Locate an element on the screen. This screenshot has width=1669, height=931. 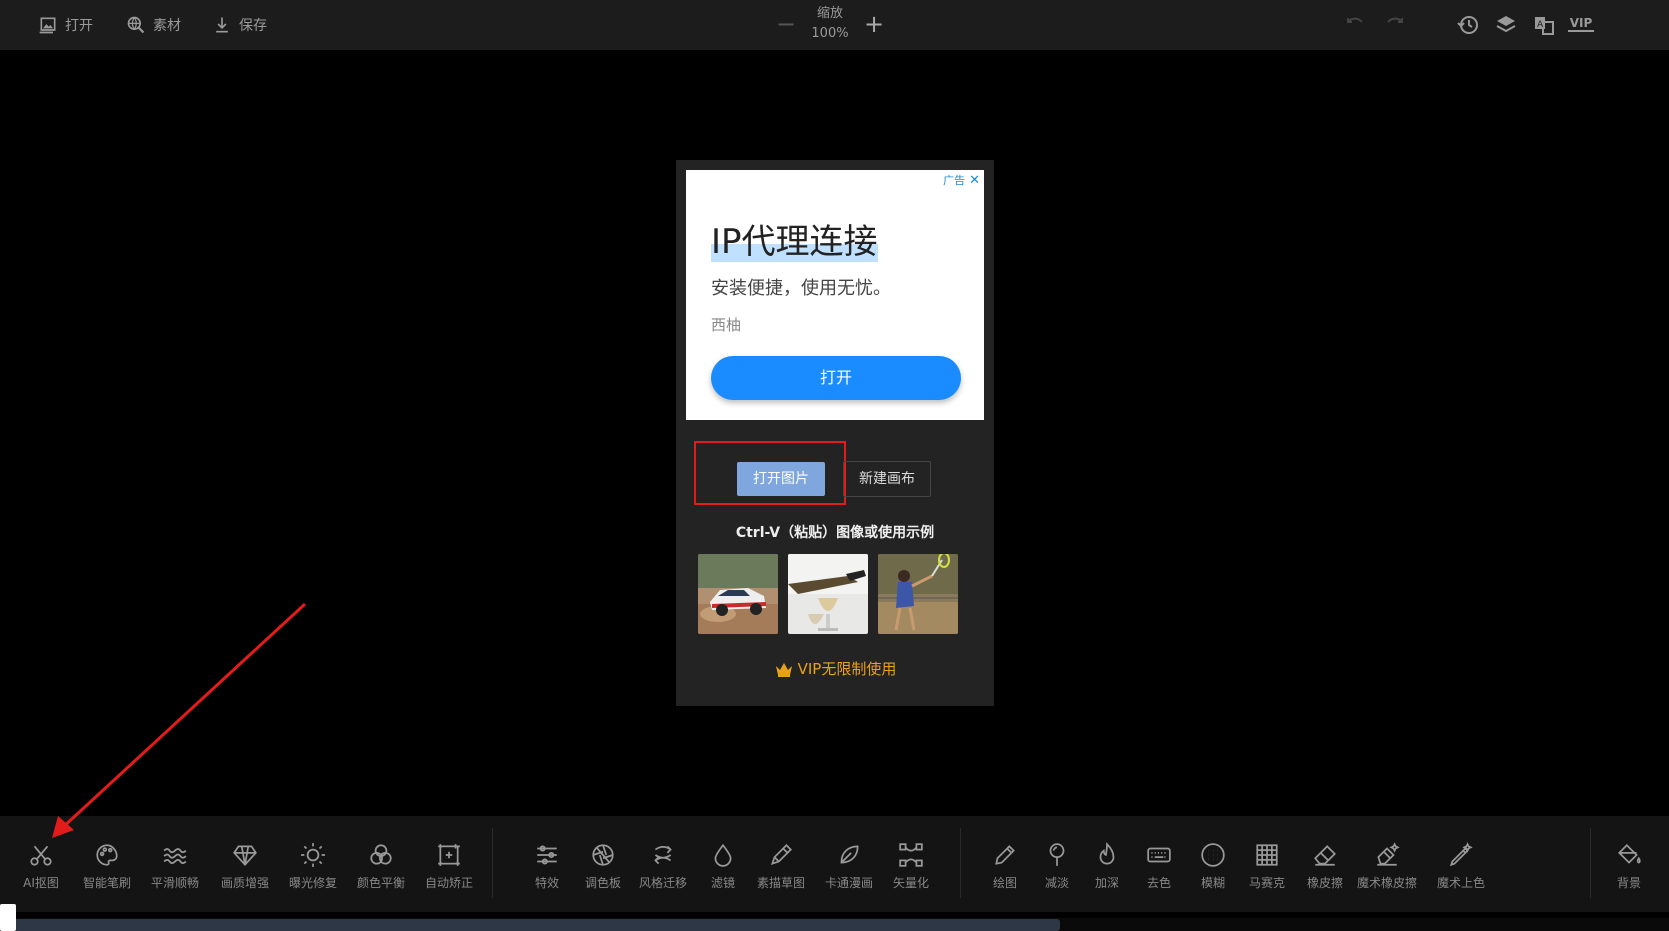
ad-tag-label: 广告 is located at coordinates (954, 180).